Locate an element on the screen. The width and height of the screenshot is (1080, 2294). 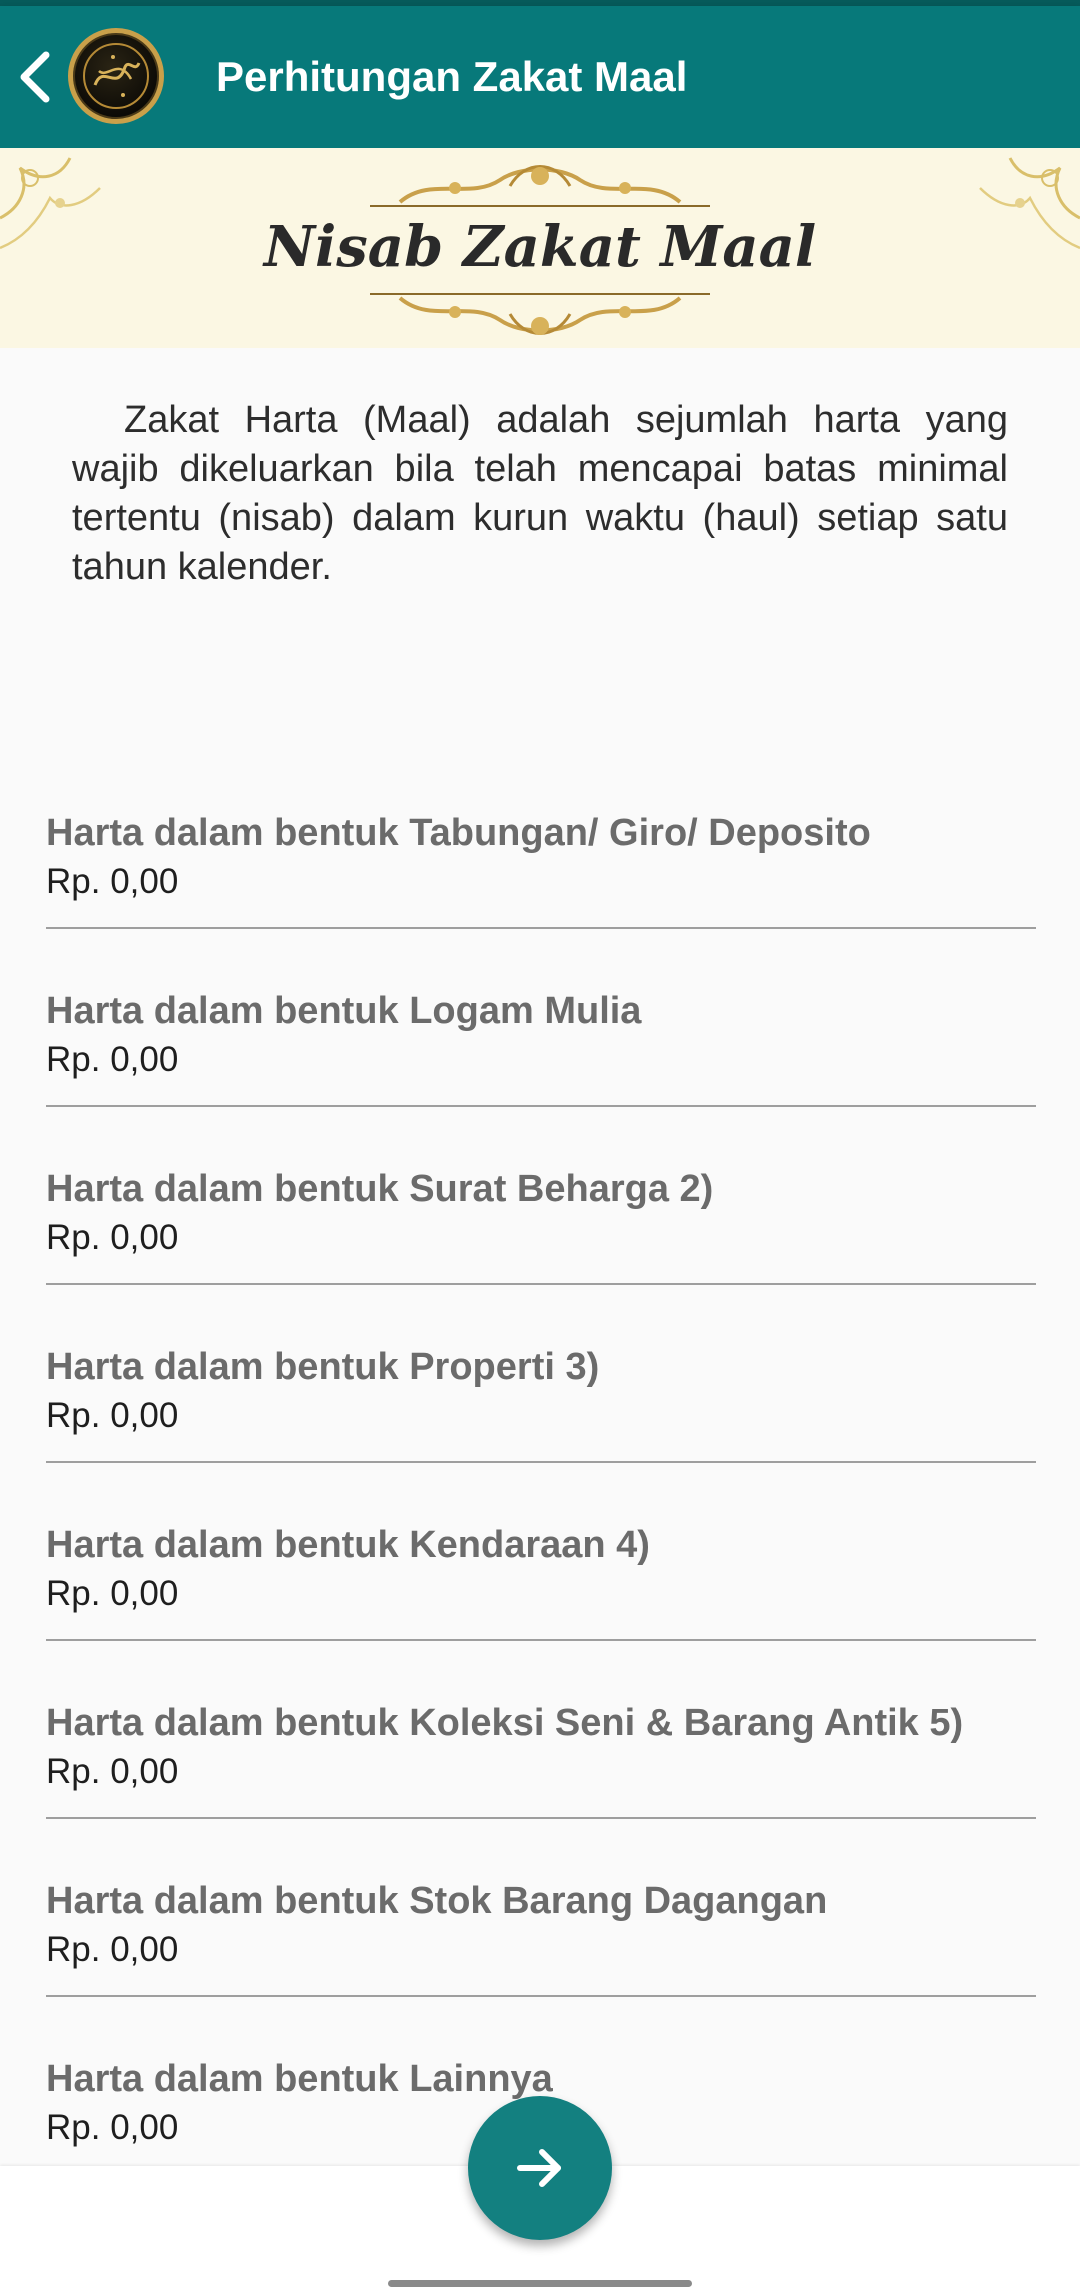
back-button is located at coordinates (36, 77).